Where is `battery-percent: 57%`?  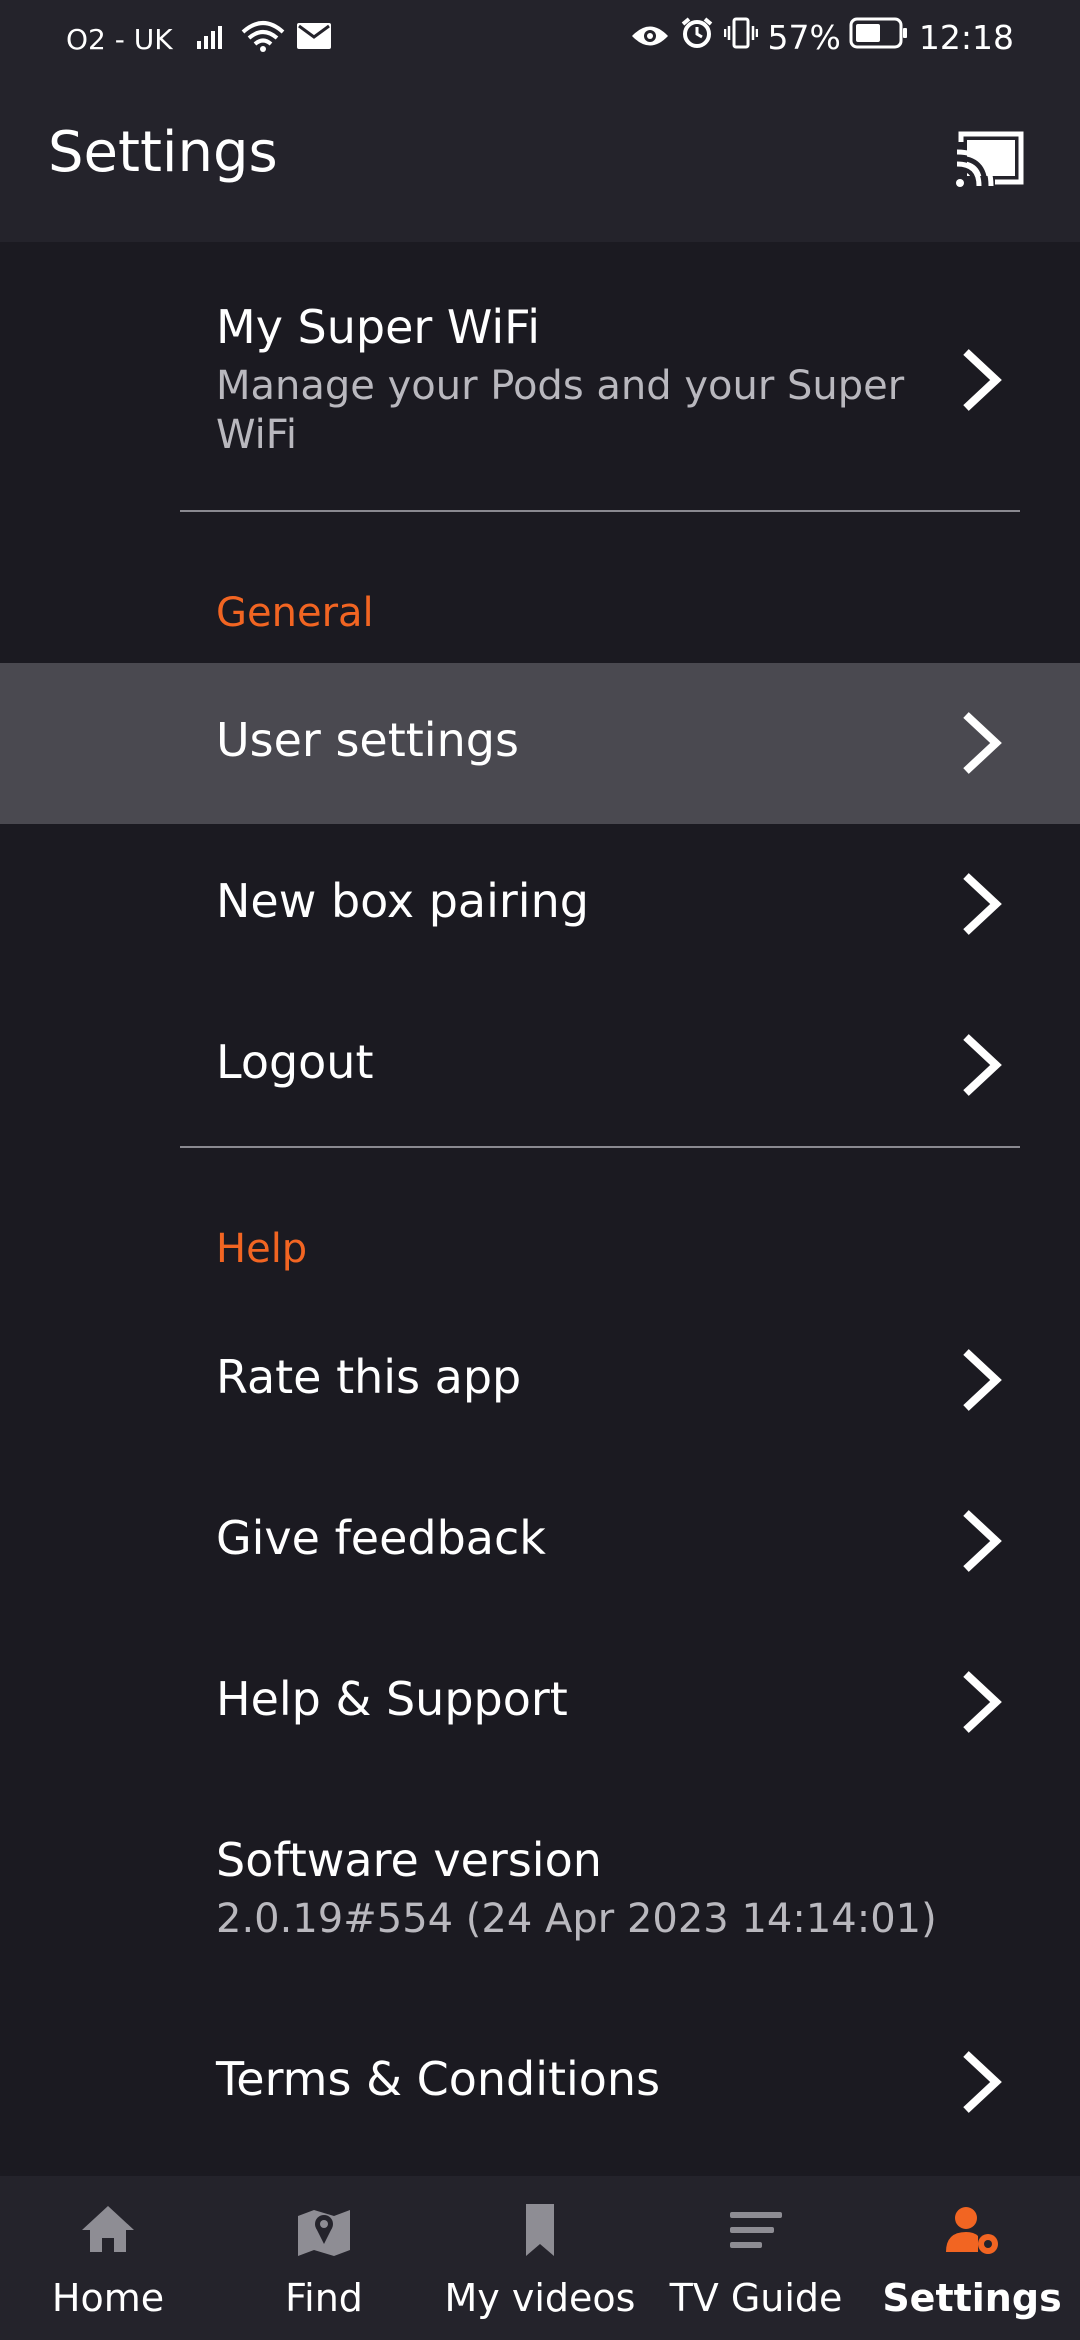
battery-percent: 57% is located at coordinates (804, 37).